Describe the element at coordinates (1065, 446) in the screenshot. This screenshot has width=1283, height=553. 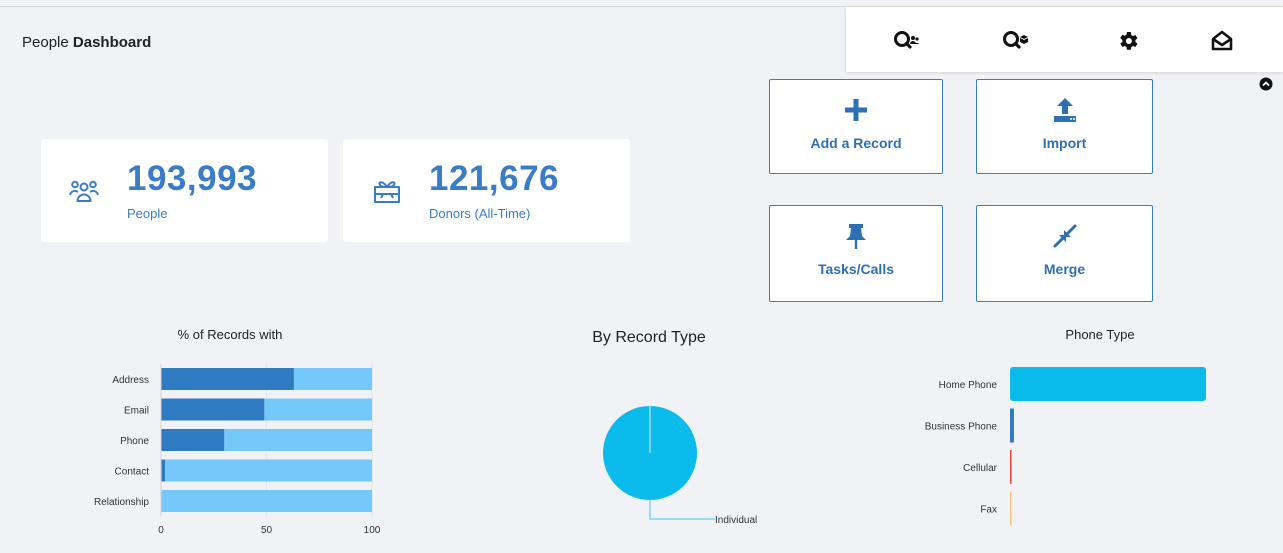
I see `phone-chart-svg: Home Phone Business Phone Cellular Fax` at that location.